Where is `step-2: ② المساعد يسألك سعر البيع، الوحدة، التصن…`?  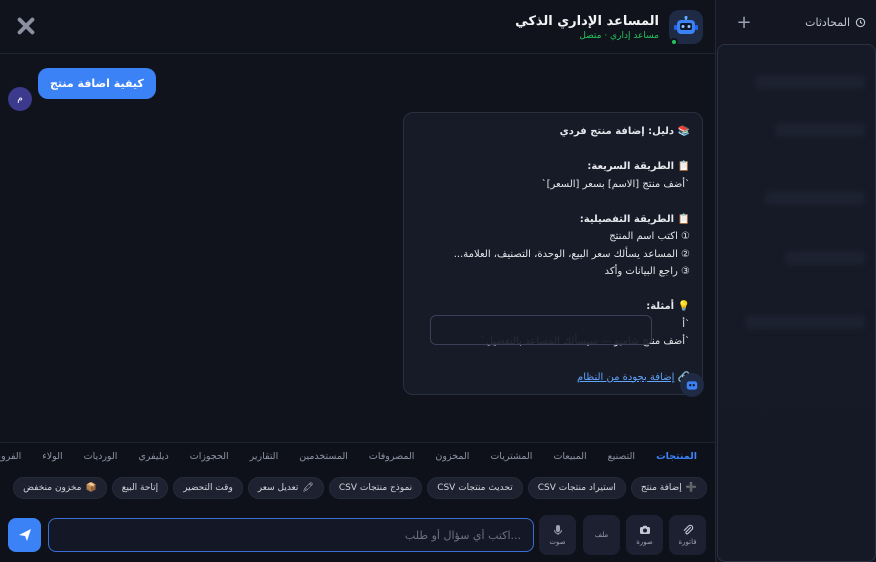 step-2: ② المساعد يسألك سعر البيع، الوحدة، التصن… is located at coordinates (571, 254).